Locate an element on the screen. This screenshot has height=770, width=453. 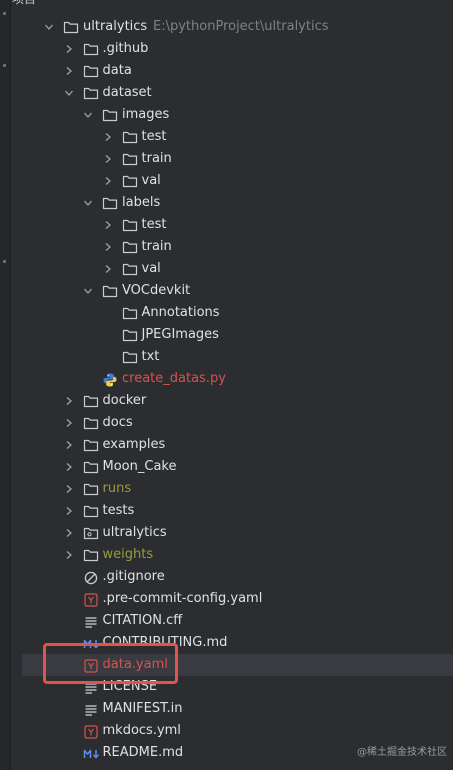
tree-row: ultralytics is located at coordinates (231, 533).